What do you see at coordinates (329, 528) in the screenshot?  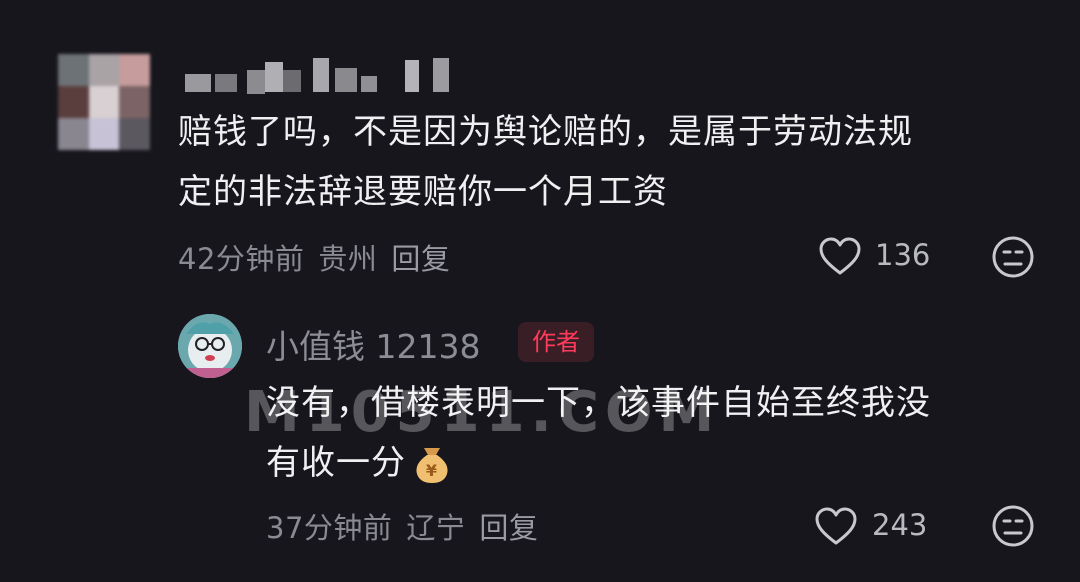 I see `reply-time: 37分钟前` at bounding box center [329, 528].